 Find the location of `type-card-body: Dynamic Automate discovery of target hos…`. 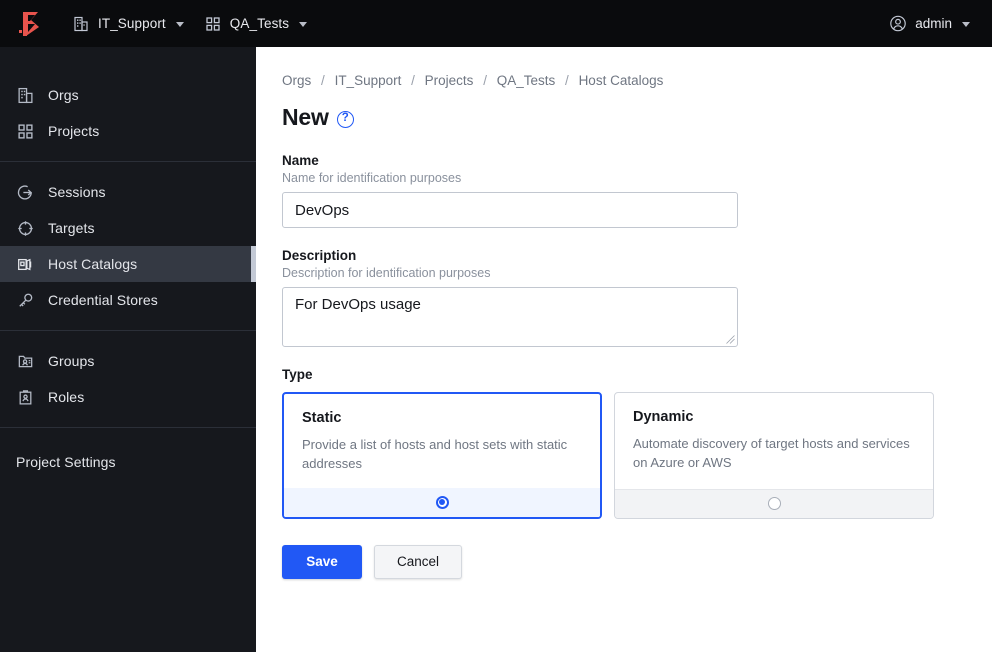

type-card-body: Dynamic Automate discovery of target hos… is located at coordinates (774, 441).